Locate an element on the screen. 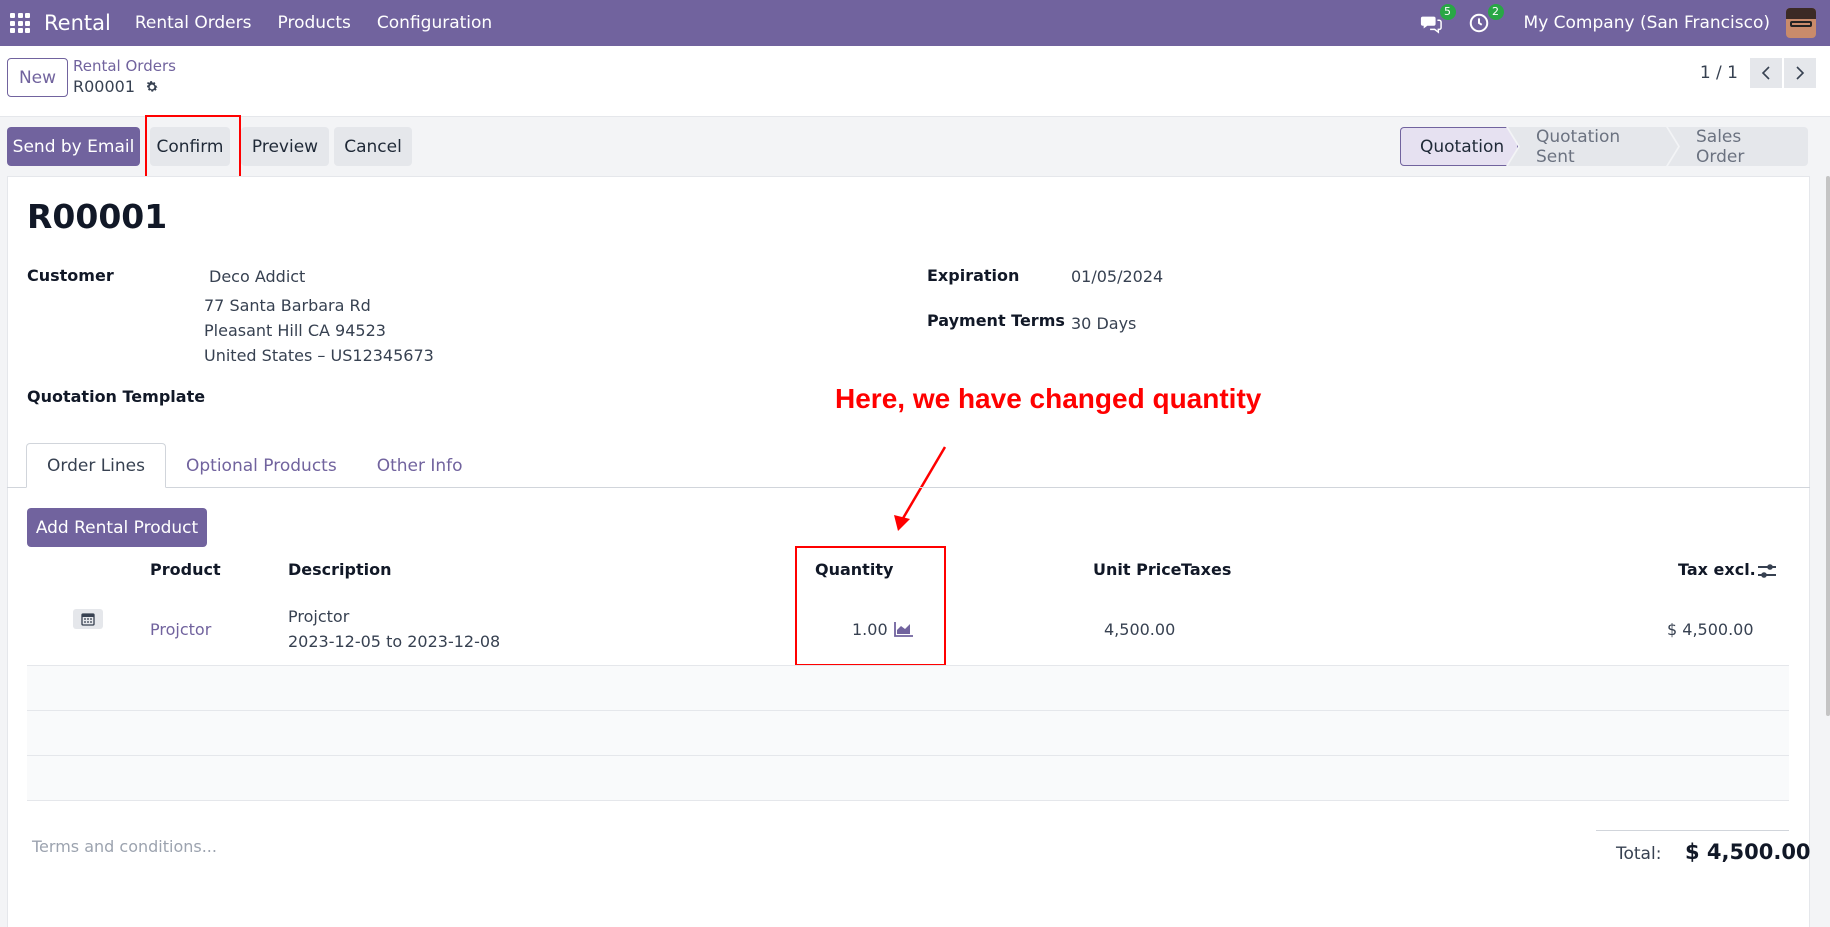  activities-clock-icon: 2 is located at coordinates (1485, 20).